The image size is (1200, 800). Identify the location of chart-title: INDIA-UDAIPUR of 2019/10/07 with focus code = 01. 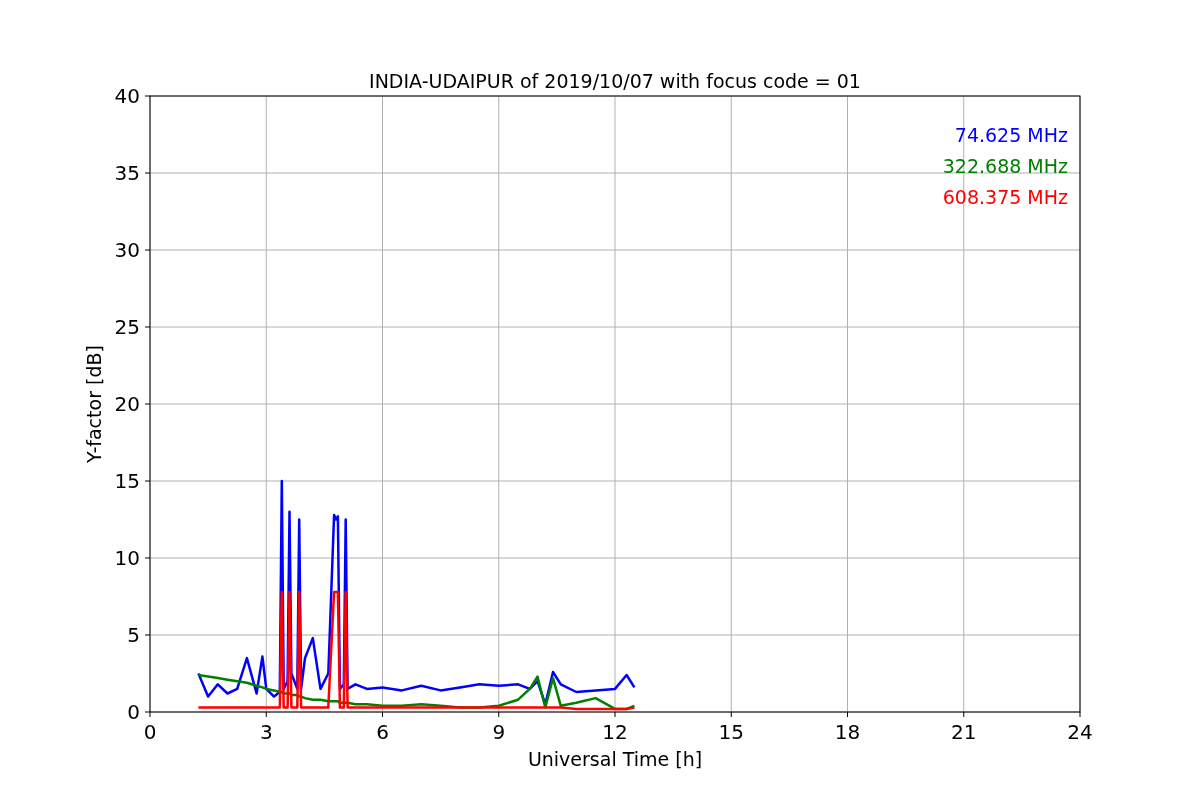
(615, 81).